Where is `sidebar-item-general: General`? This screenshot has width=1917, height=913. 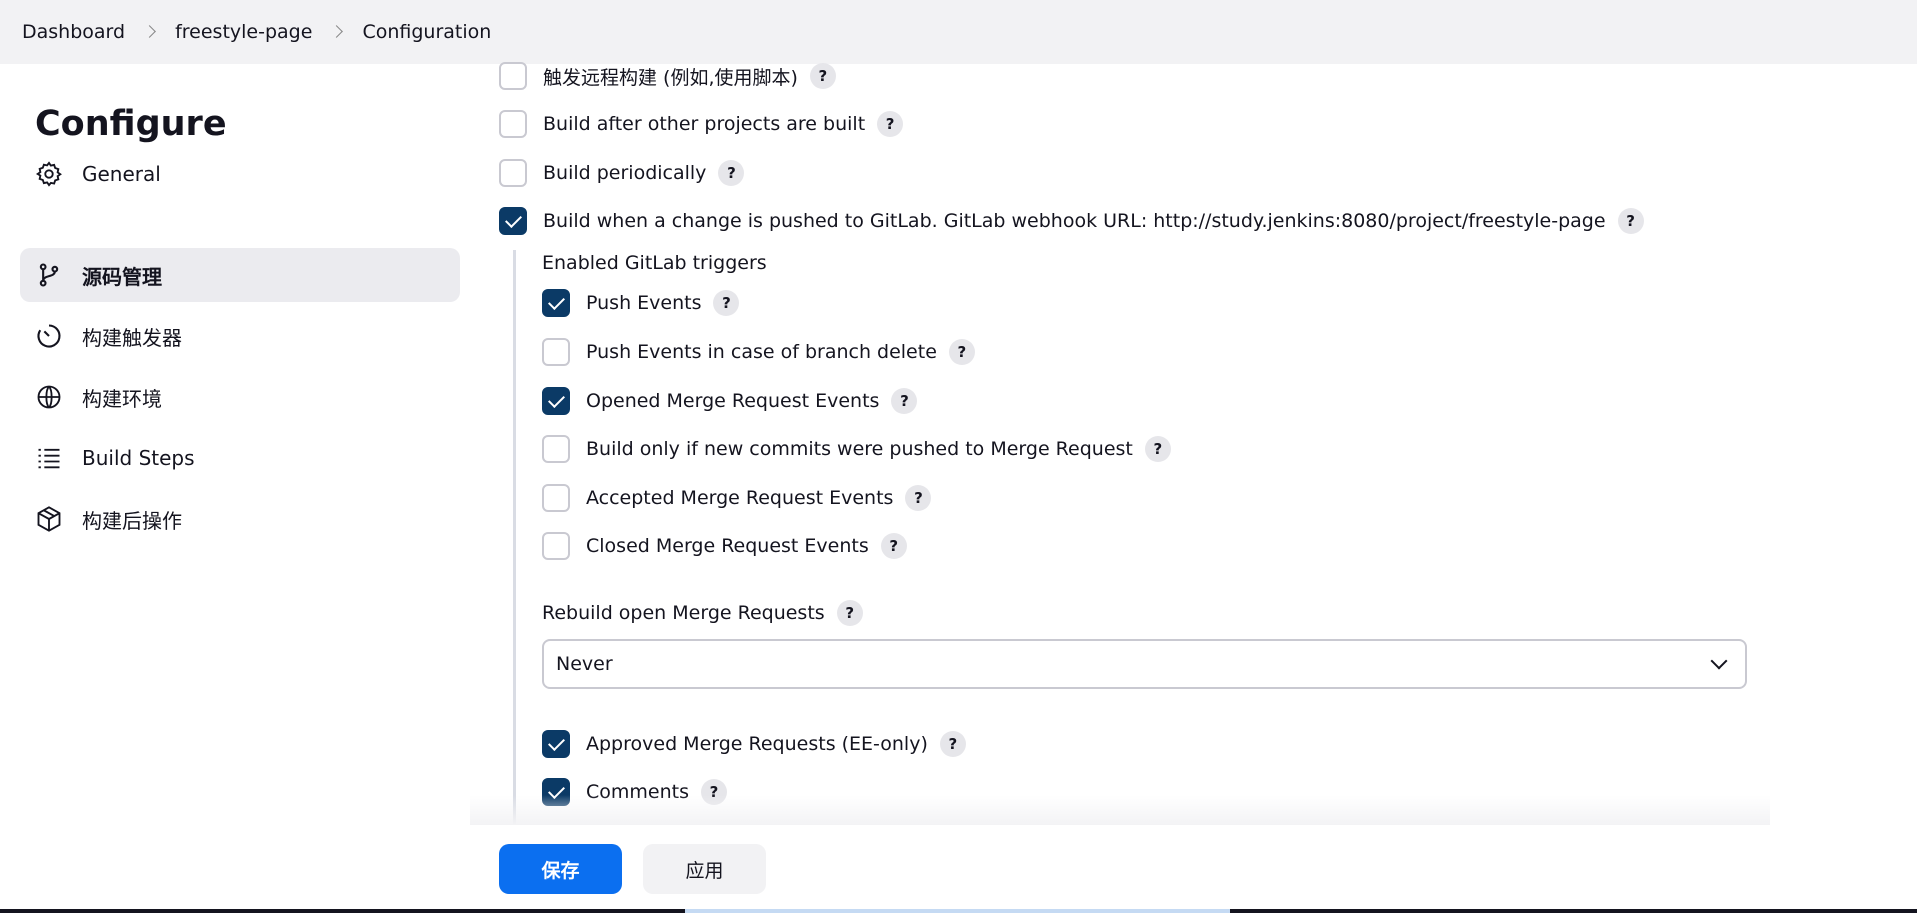
sidebar-item-general: General is located at coordinates (240, 174).